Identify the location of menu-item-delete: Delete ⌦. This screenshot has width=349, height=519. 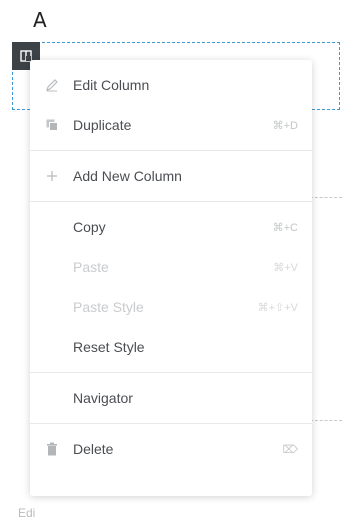
(171, 449).